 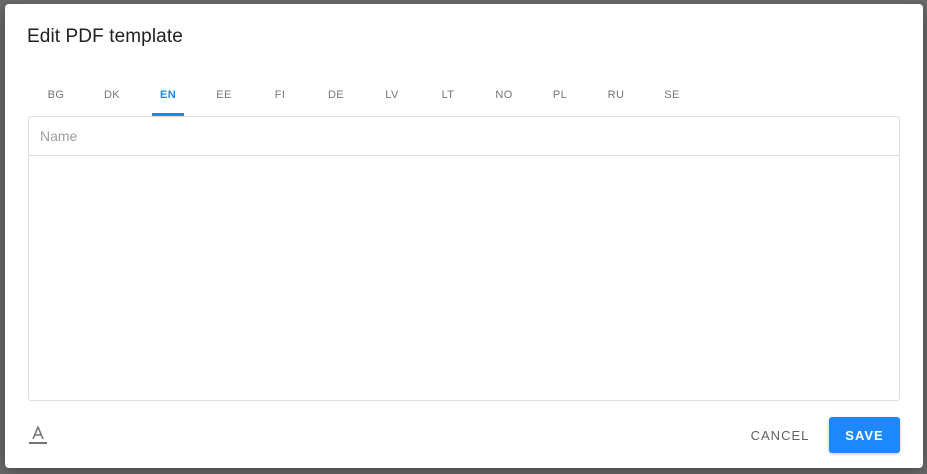 What do you see at coordinates (112, 95) in the screenshot?
I see `tab-dk: DK` at bounding box center [112, 95].